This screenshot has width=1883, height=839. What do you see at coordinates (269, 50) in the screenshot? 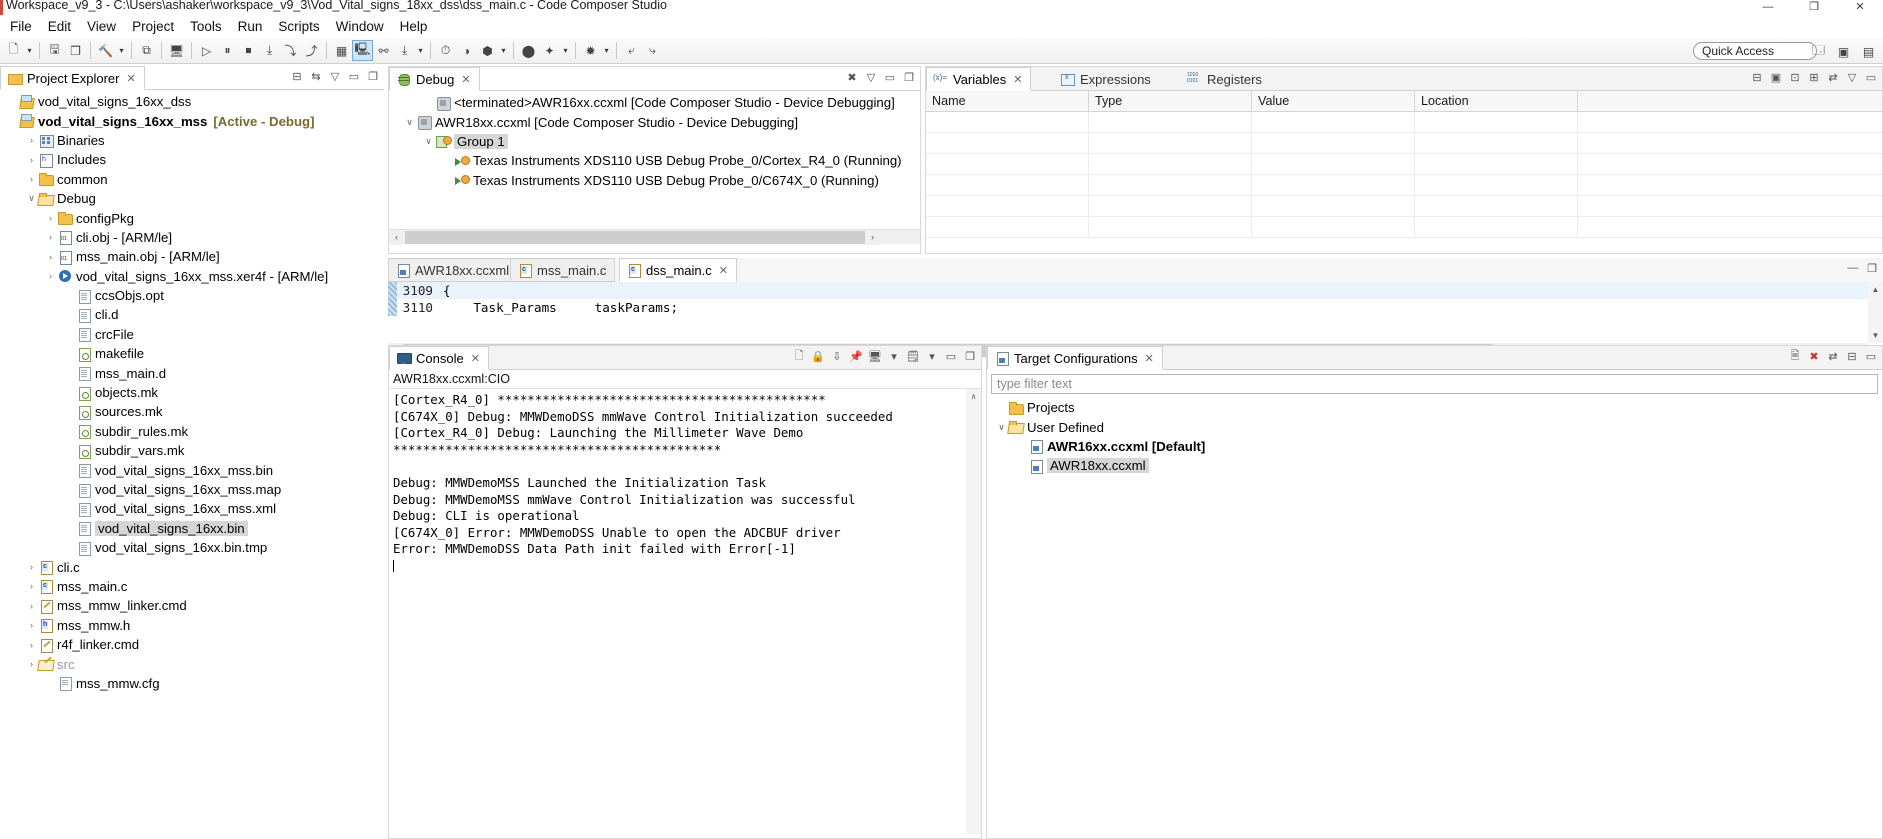
I see `step-into-icon: ⤓` at bounding box center [269, 50].